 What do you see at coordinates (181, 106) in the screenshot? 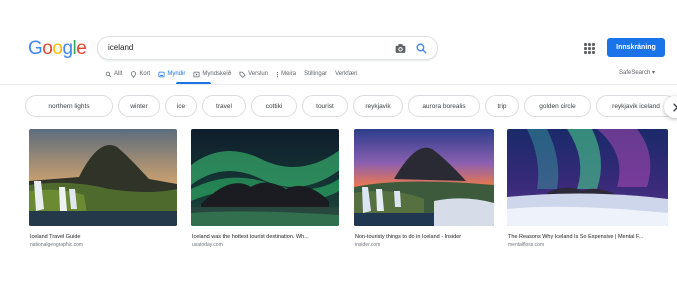
I see `chip: ice` at bounding box center [181, 106].